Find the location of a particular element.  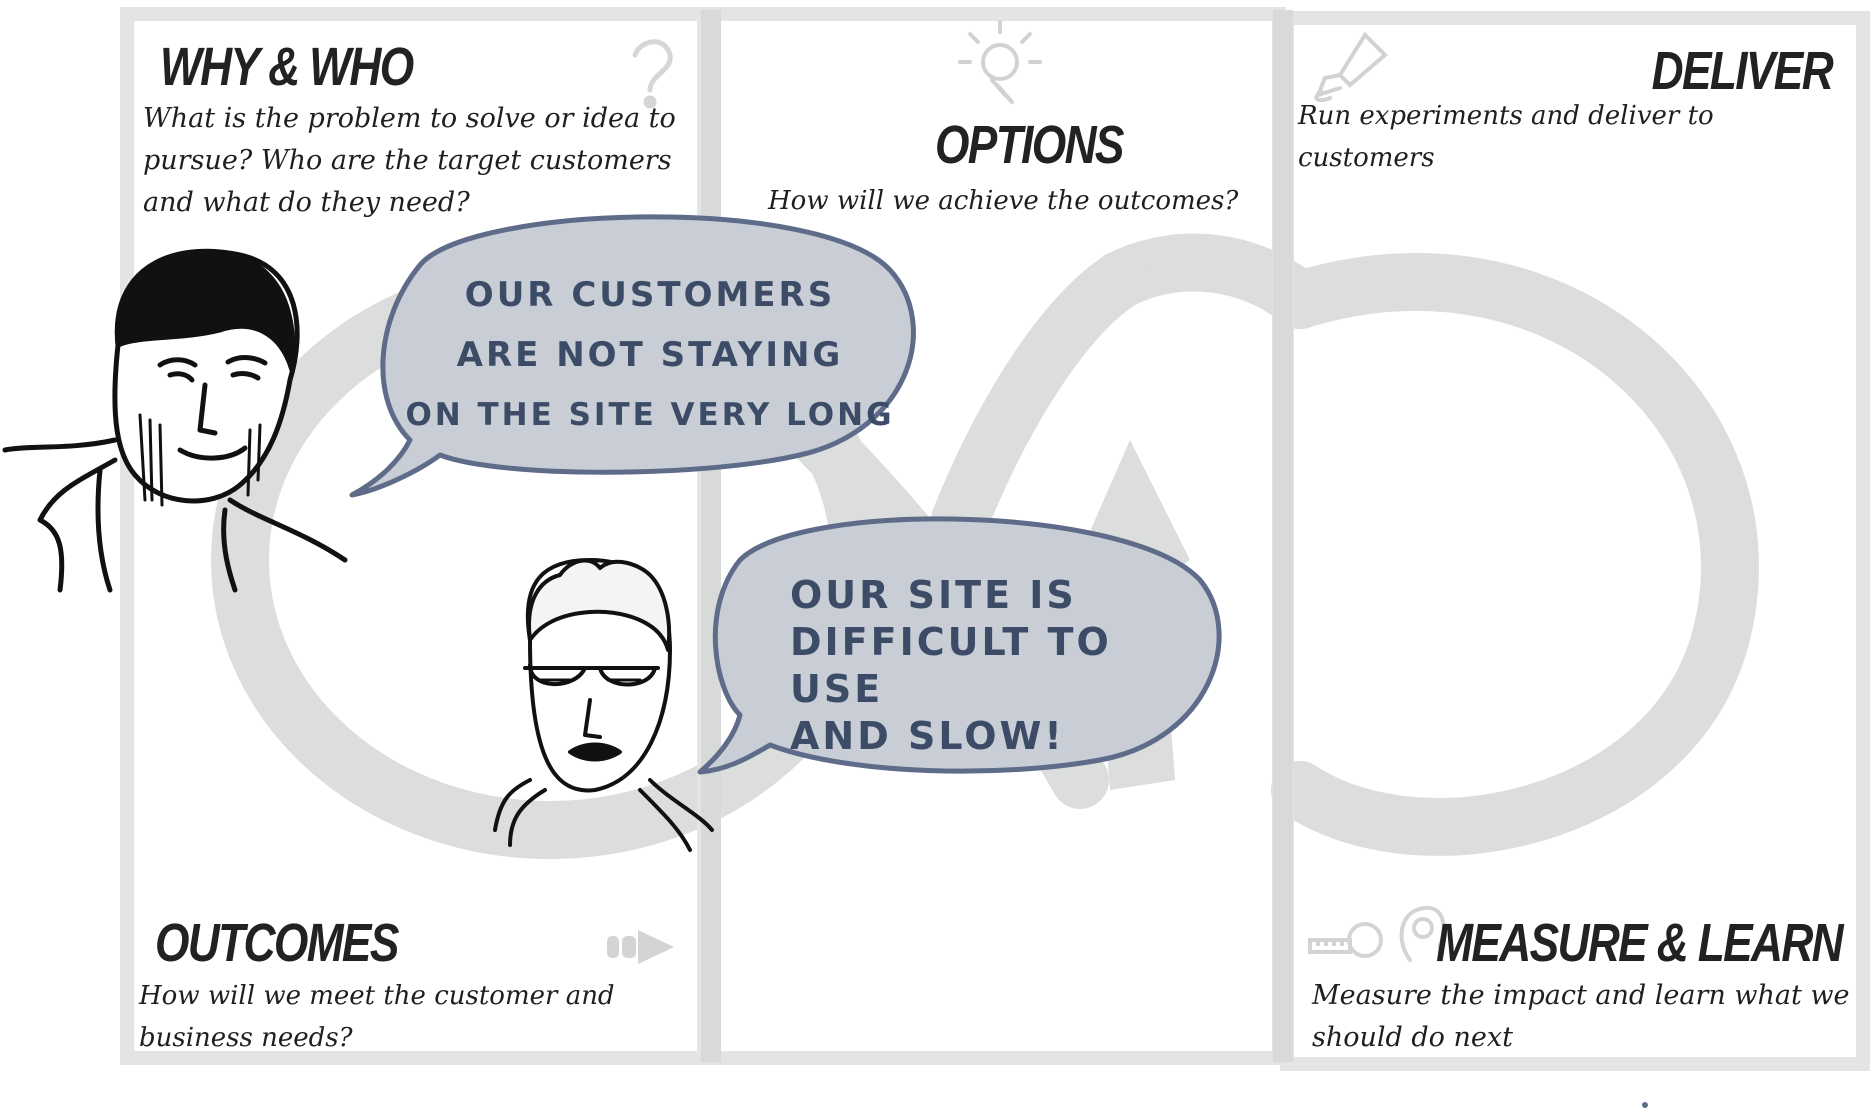

bubble-1-line-2: are not staying is located at coordinates (650, 355).